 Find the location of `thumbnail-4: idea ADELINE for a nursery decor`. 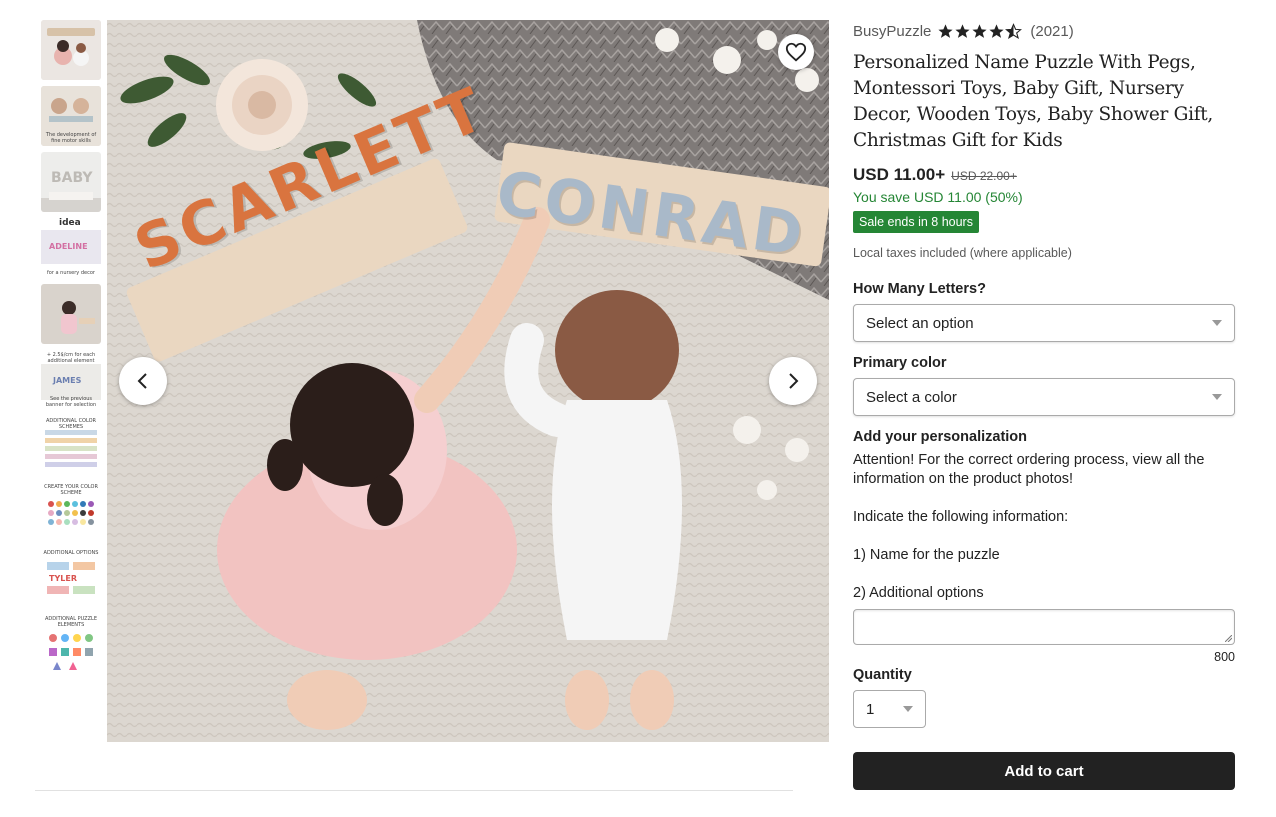

thumbnail-4: idea ADELINE for a nursery decor is located at coordinates (71, 248).